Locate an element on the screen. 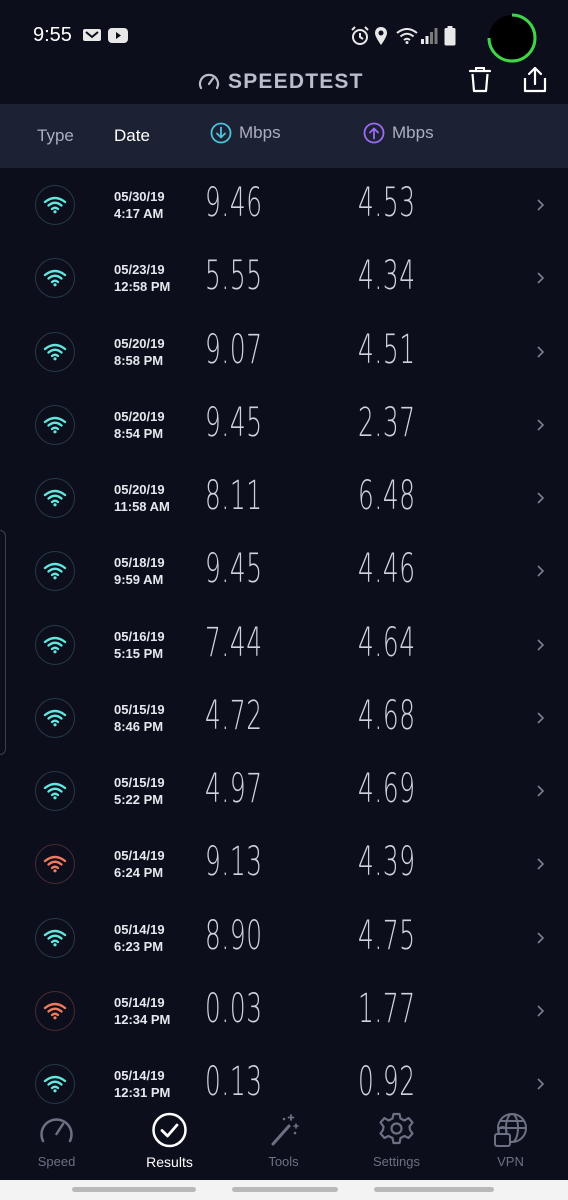 The image size is (568, 1200). edge-panel-handle is located at coordinates (3, 642).